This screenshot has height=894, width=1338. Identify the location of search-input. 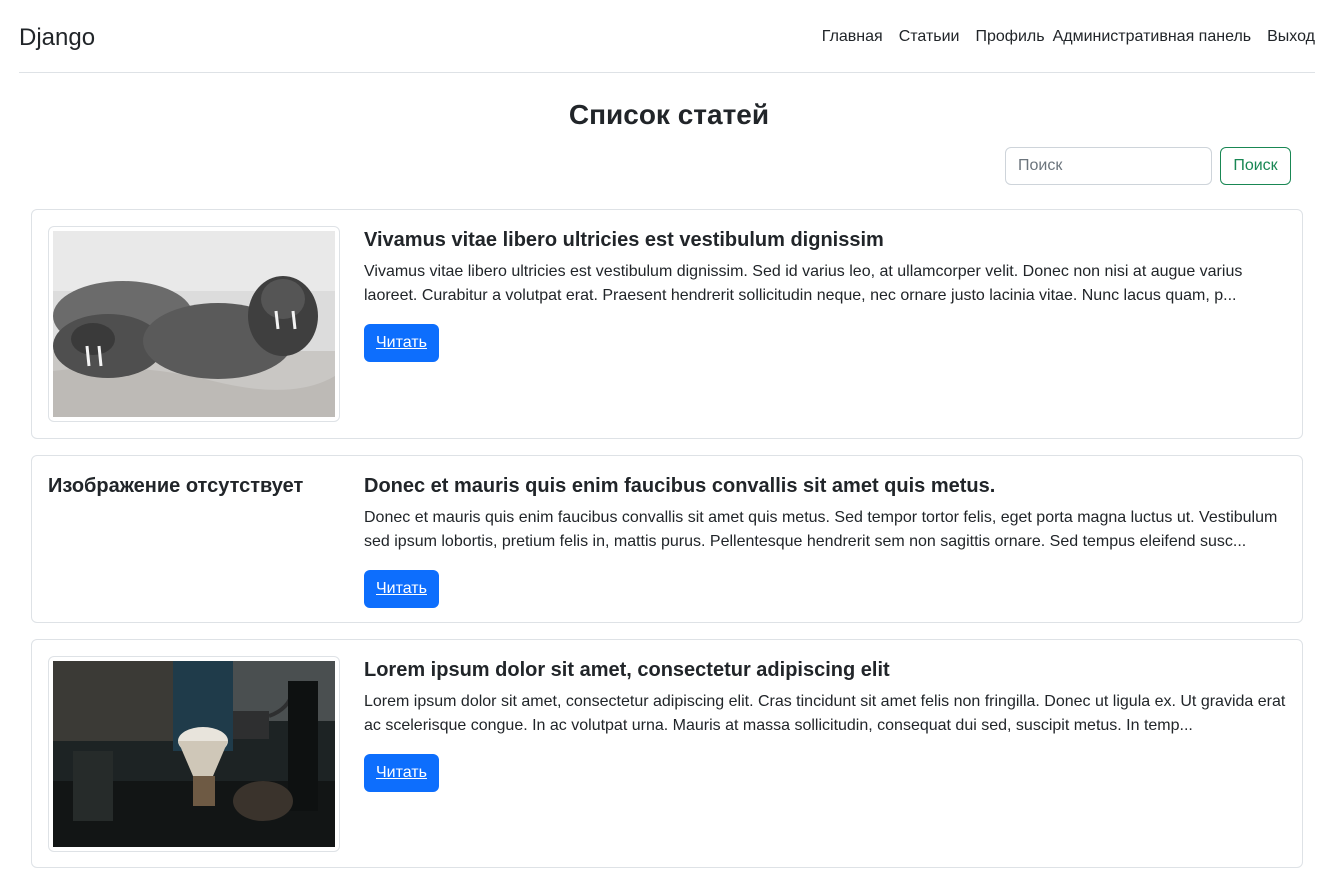
(1108, 166).